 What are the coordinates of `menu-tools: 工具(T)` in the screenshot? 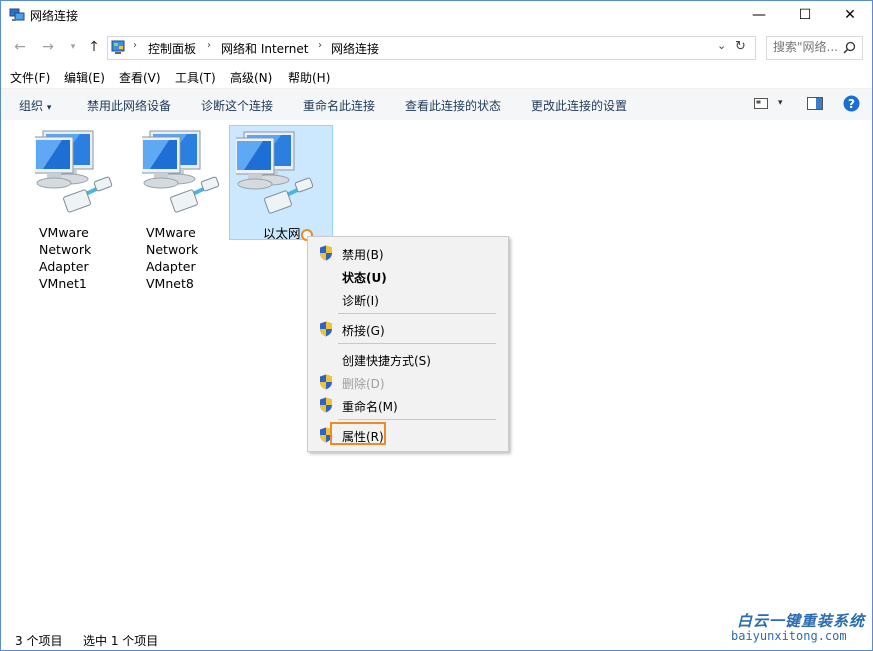 It's located at (195, 77).